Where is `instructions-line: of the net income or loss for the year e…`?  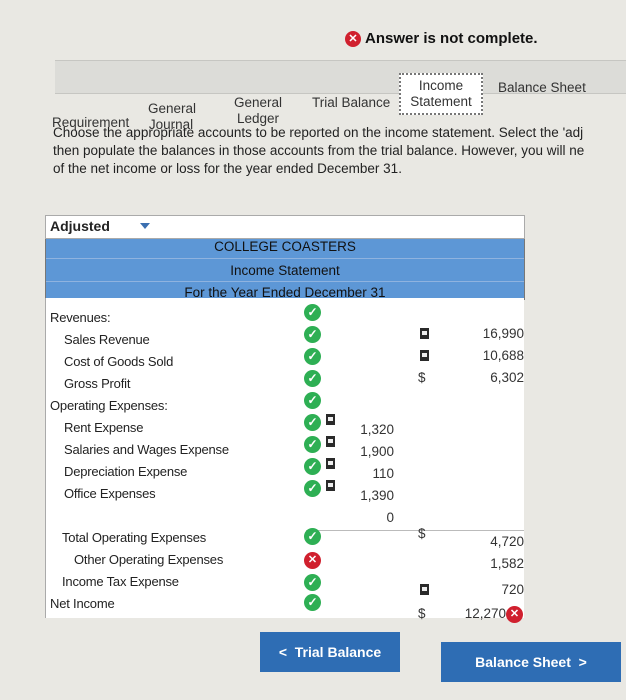
instructions-line: of the net income or loss for the year e… is located at coordinates (227, 168).